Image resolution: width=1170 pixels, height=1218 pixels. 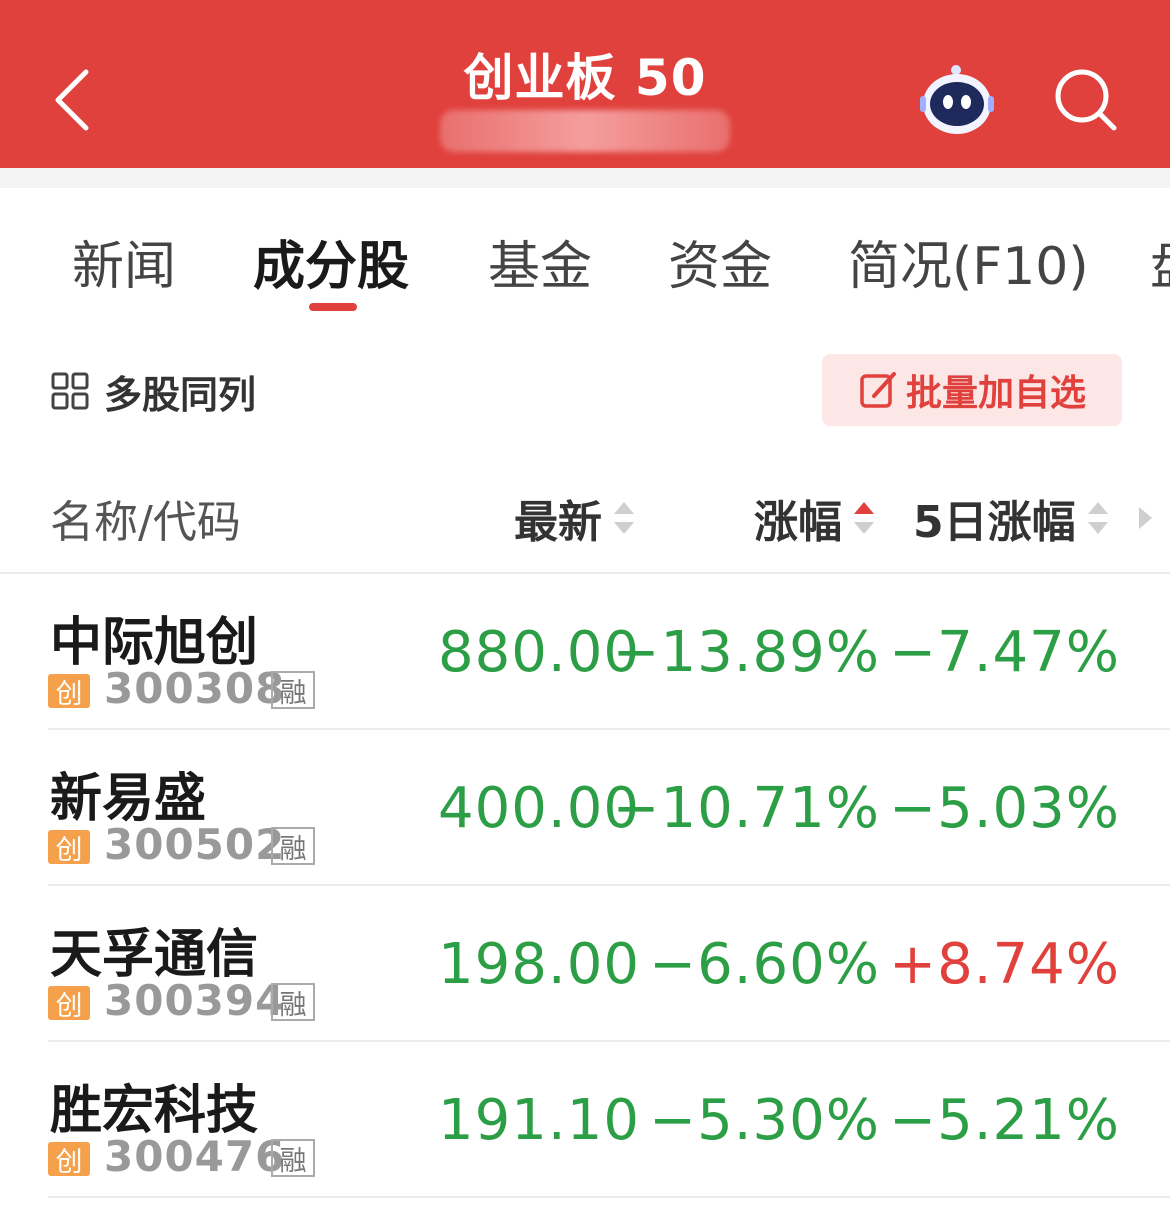 I want to click on table-row: 中际旭创 创 300308 融 880.00 −13.89% −7.47%, so click(x=585, y=652).